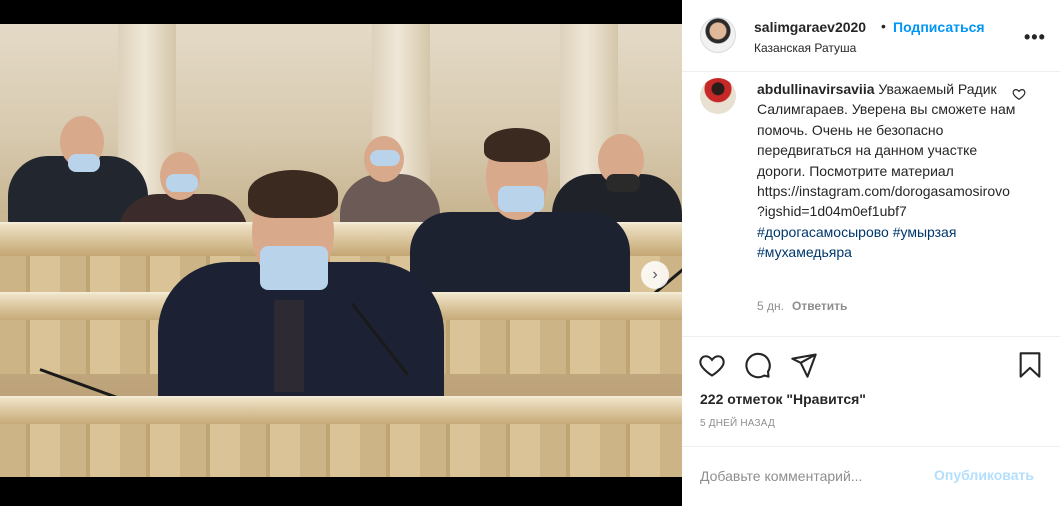  I want to click on post-location: Казанская Ратуша, so click(805, 48).